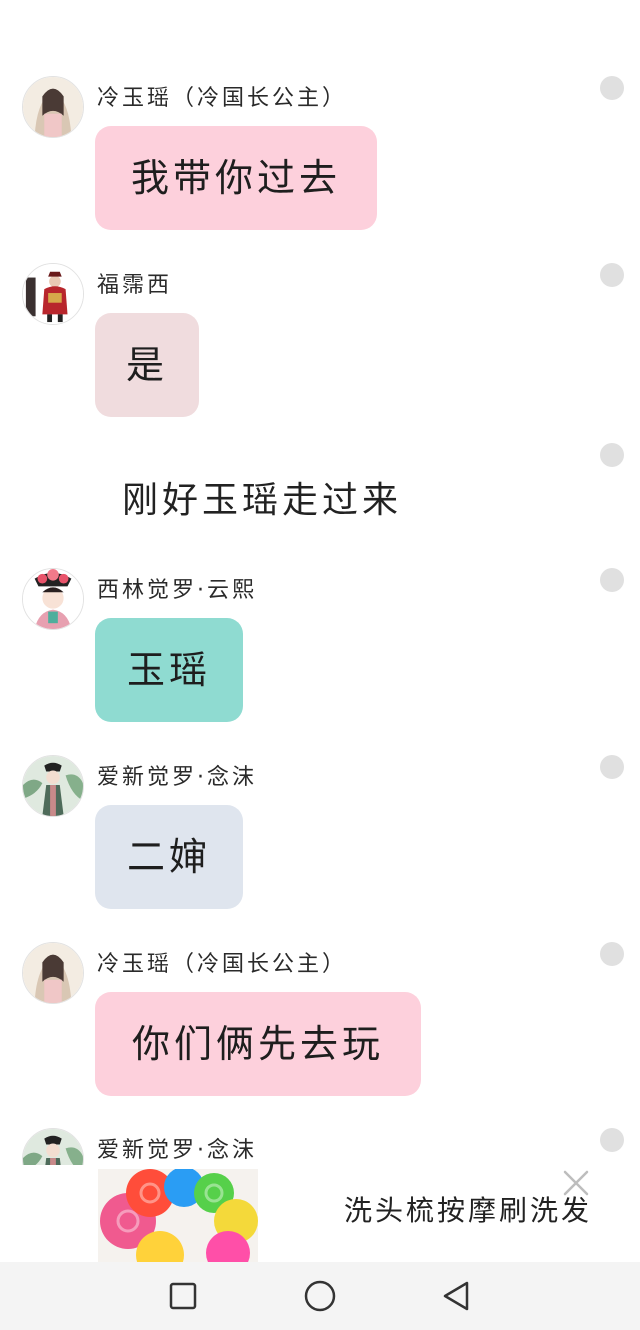 The height and width of the screenshot is (1330, 640). I want to click on triangle-back-icon, so click(456, 1296).